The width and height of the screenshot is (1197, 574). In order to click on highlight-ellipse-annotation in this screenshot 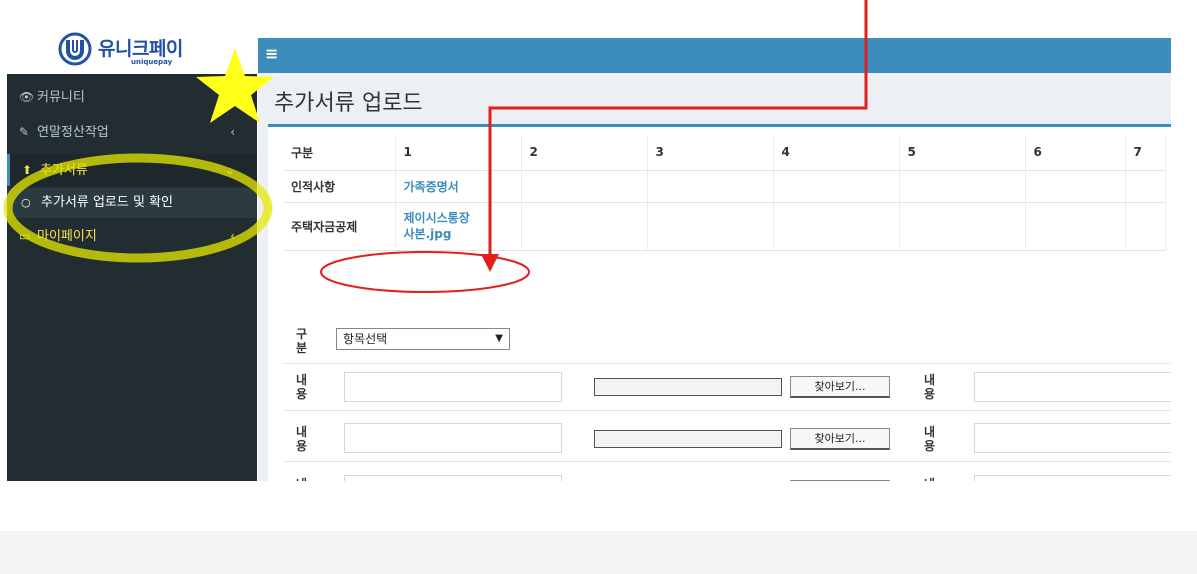, I will do `click(138, 208)`.